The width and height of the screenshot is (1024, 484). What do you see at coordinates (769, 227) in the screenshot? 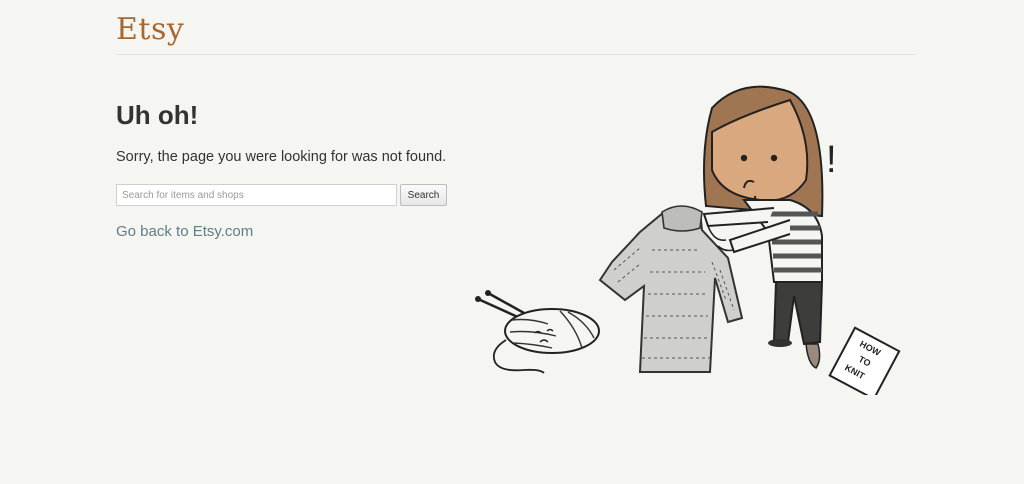
I see `girl-figure-icon: !` at bounding box center [769, 227].